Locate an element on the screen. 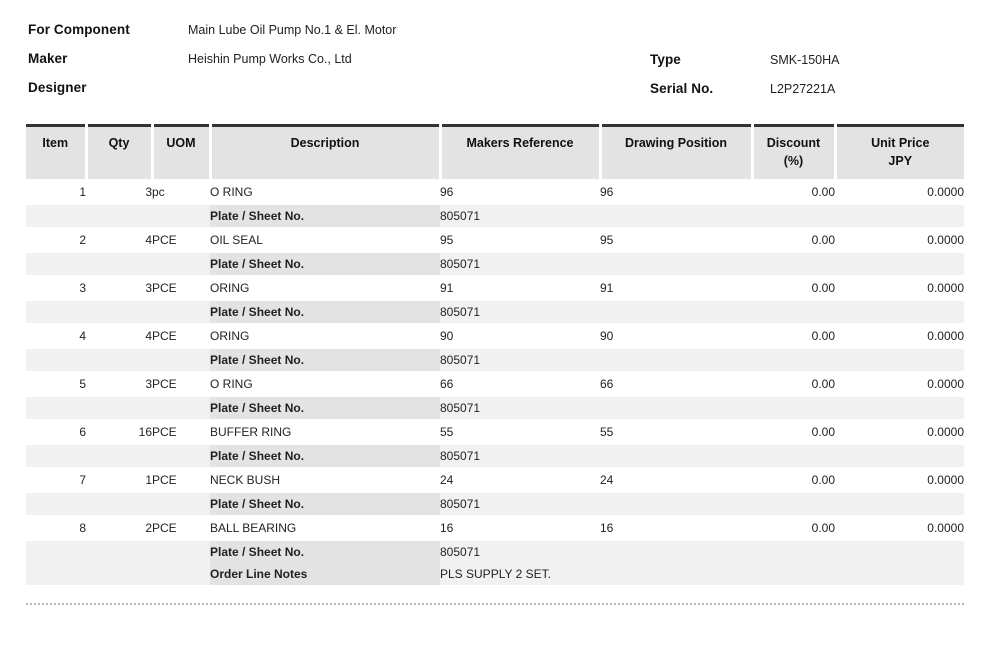 Image resolution: width=990 pixels, height=654 pixels. table-row: 4 4 PCE ORING 90 90 0.00 0.0000 is located at coordinates (495, 336).